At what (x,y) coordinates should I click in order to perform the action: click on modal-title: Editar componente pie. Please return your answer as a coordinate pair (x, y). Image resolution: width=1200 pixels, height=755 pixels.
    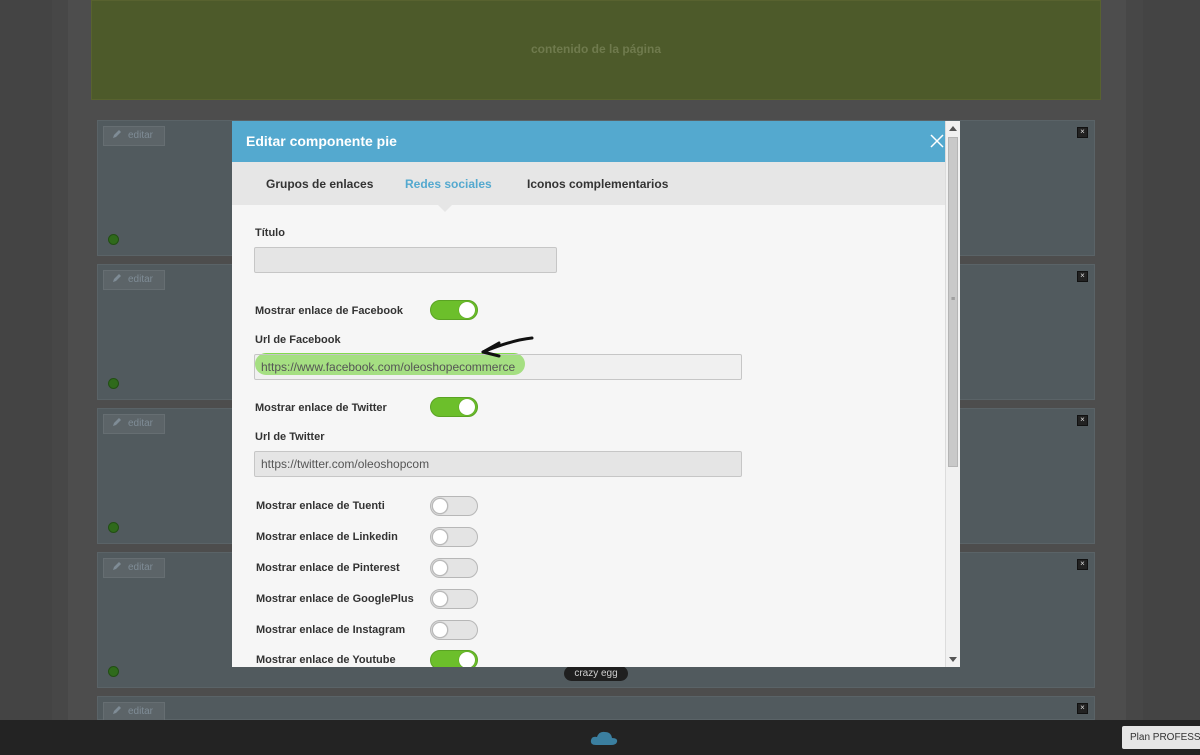
    Looking at the image, I should click on (321, 141).